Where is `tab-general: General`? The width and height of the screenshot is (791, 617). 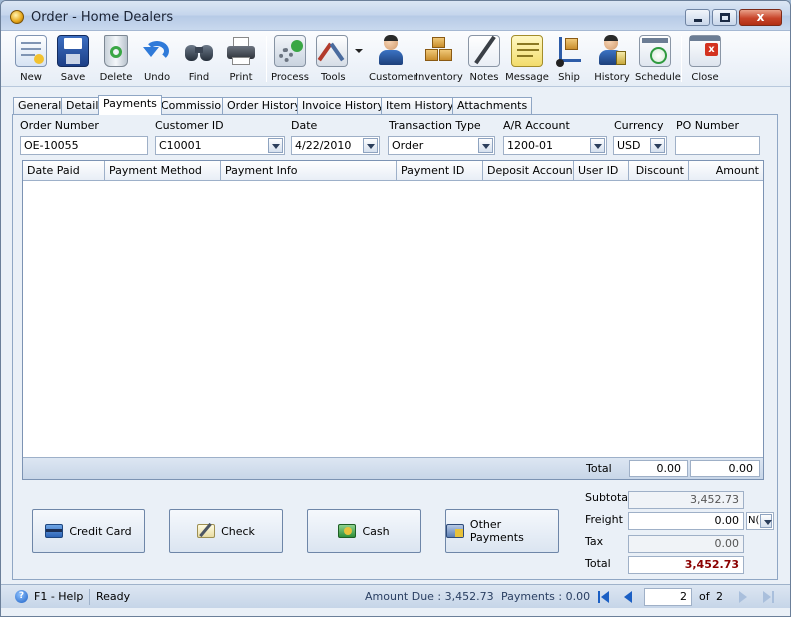 tab-general: General is located at coordinates (40, 105).